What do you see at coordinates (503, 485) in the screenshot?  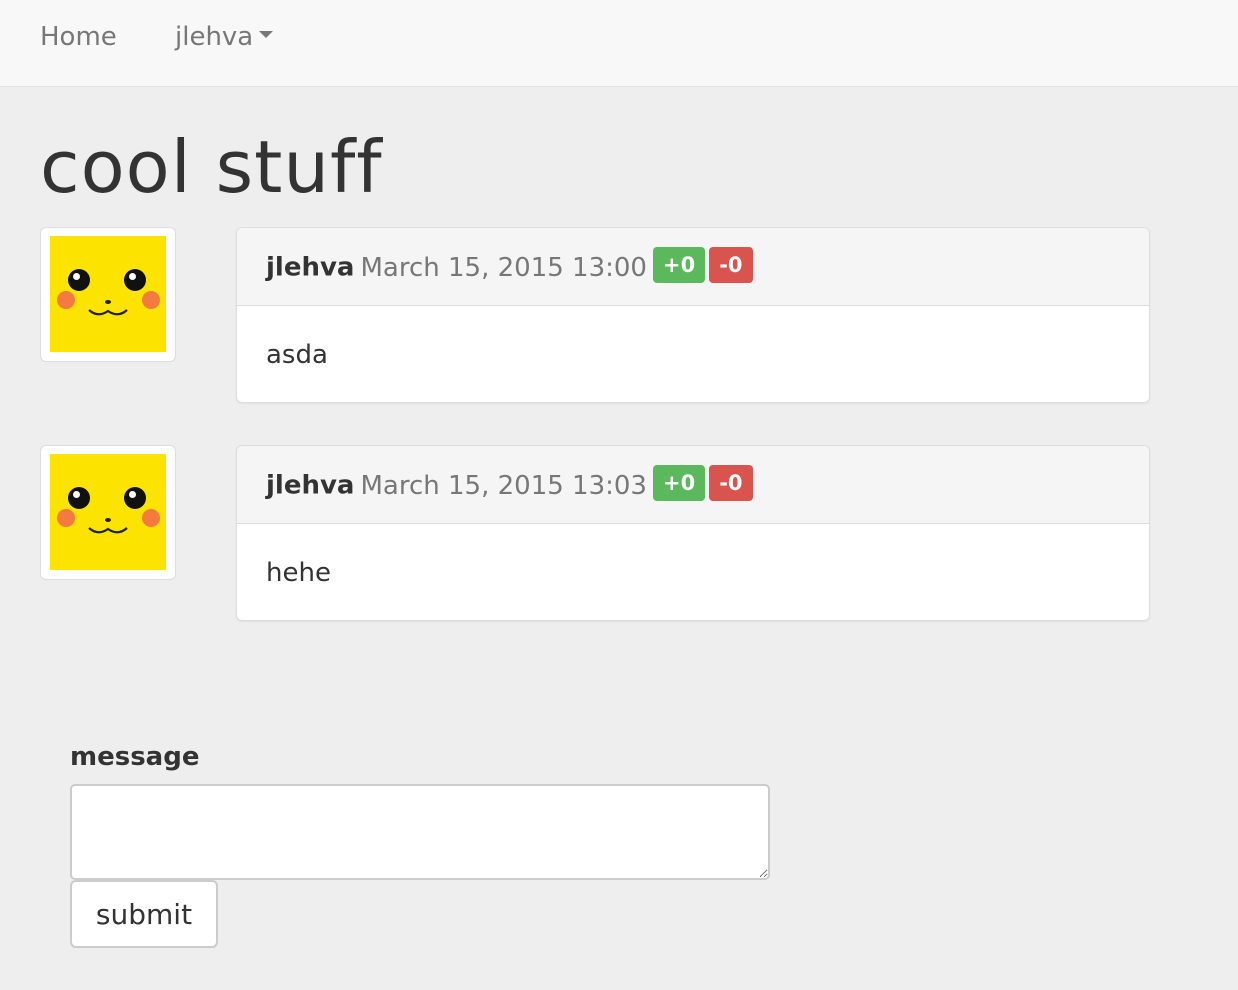 I see `comment-date: March 15, 2015 13:03` at bounding box center [503, 485].